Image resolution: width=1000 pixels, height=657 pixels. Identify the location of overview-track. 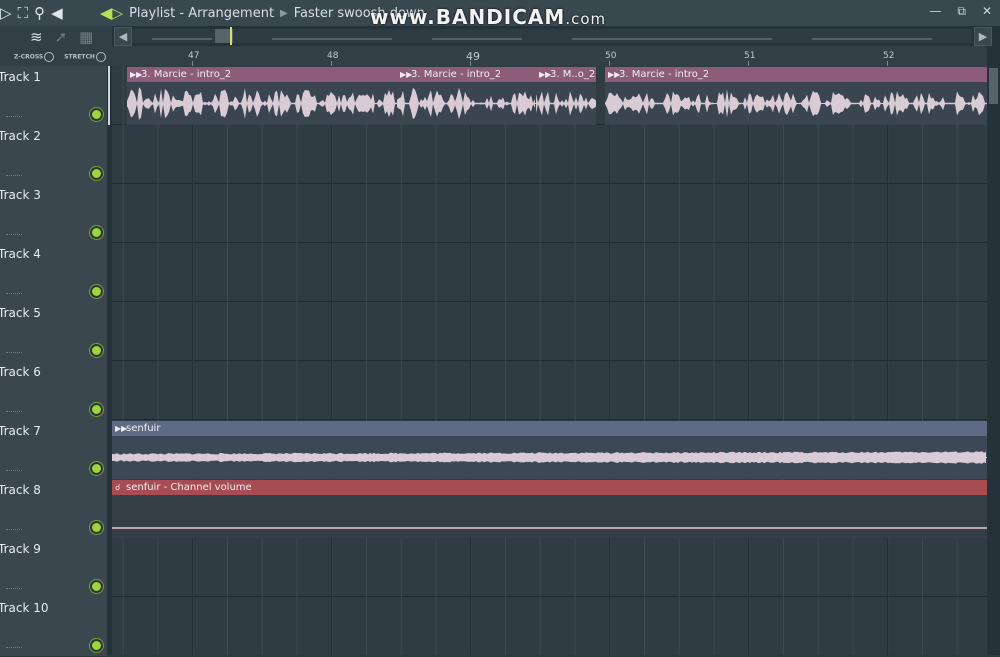
(552, 36).